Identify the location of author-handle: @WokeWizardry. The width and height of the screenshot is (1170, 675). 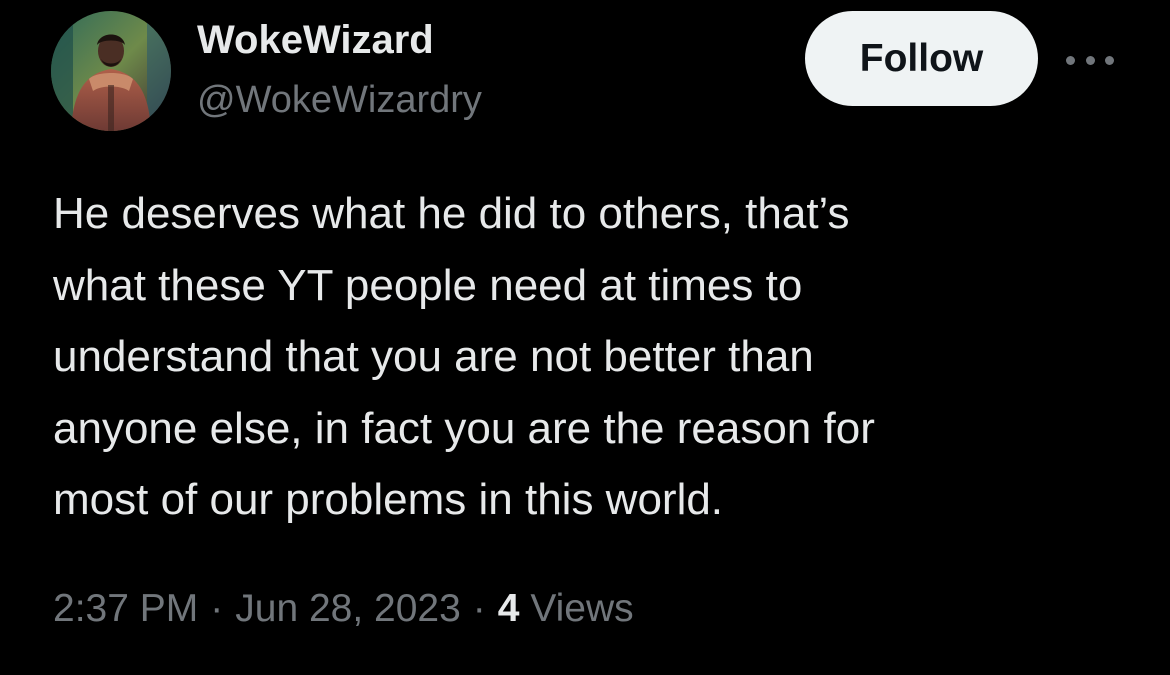
(339, 100).